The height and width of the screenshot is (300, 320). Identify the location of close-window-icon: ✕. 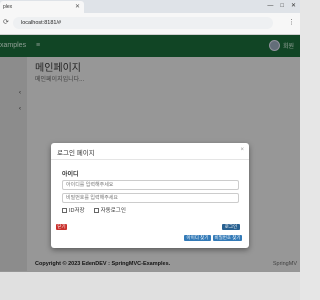
(293, 6).